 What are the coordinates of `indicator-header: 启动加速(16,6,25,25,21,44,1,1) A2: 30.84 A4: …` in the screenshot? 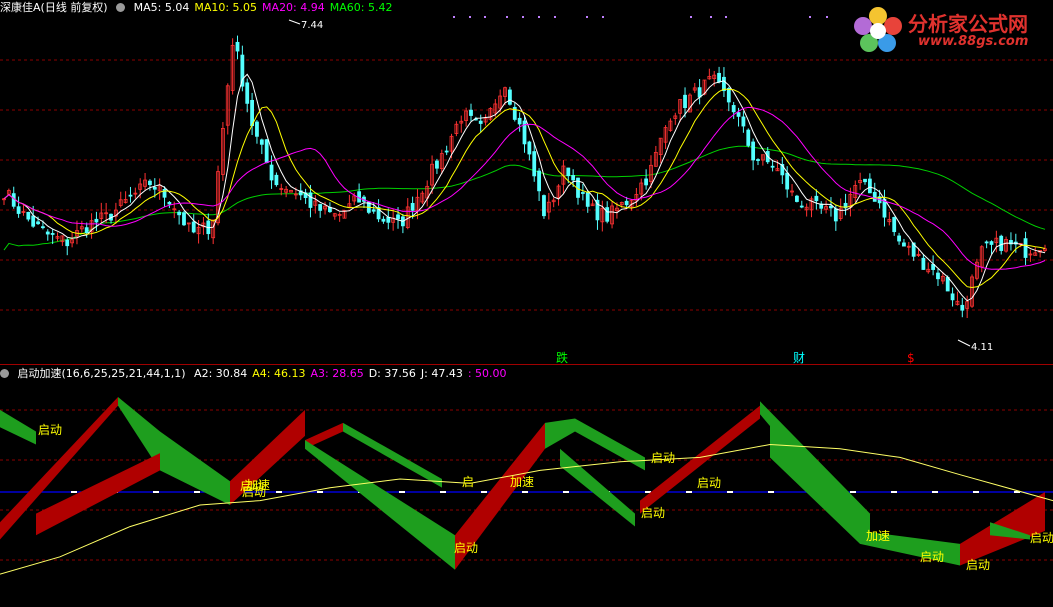 It's located at (258, 374).